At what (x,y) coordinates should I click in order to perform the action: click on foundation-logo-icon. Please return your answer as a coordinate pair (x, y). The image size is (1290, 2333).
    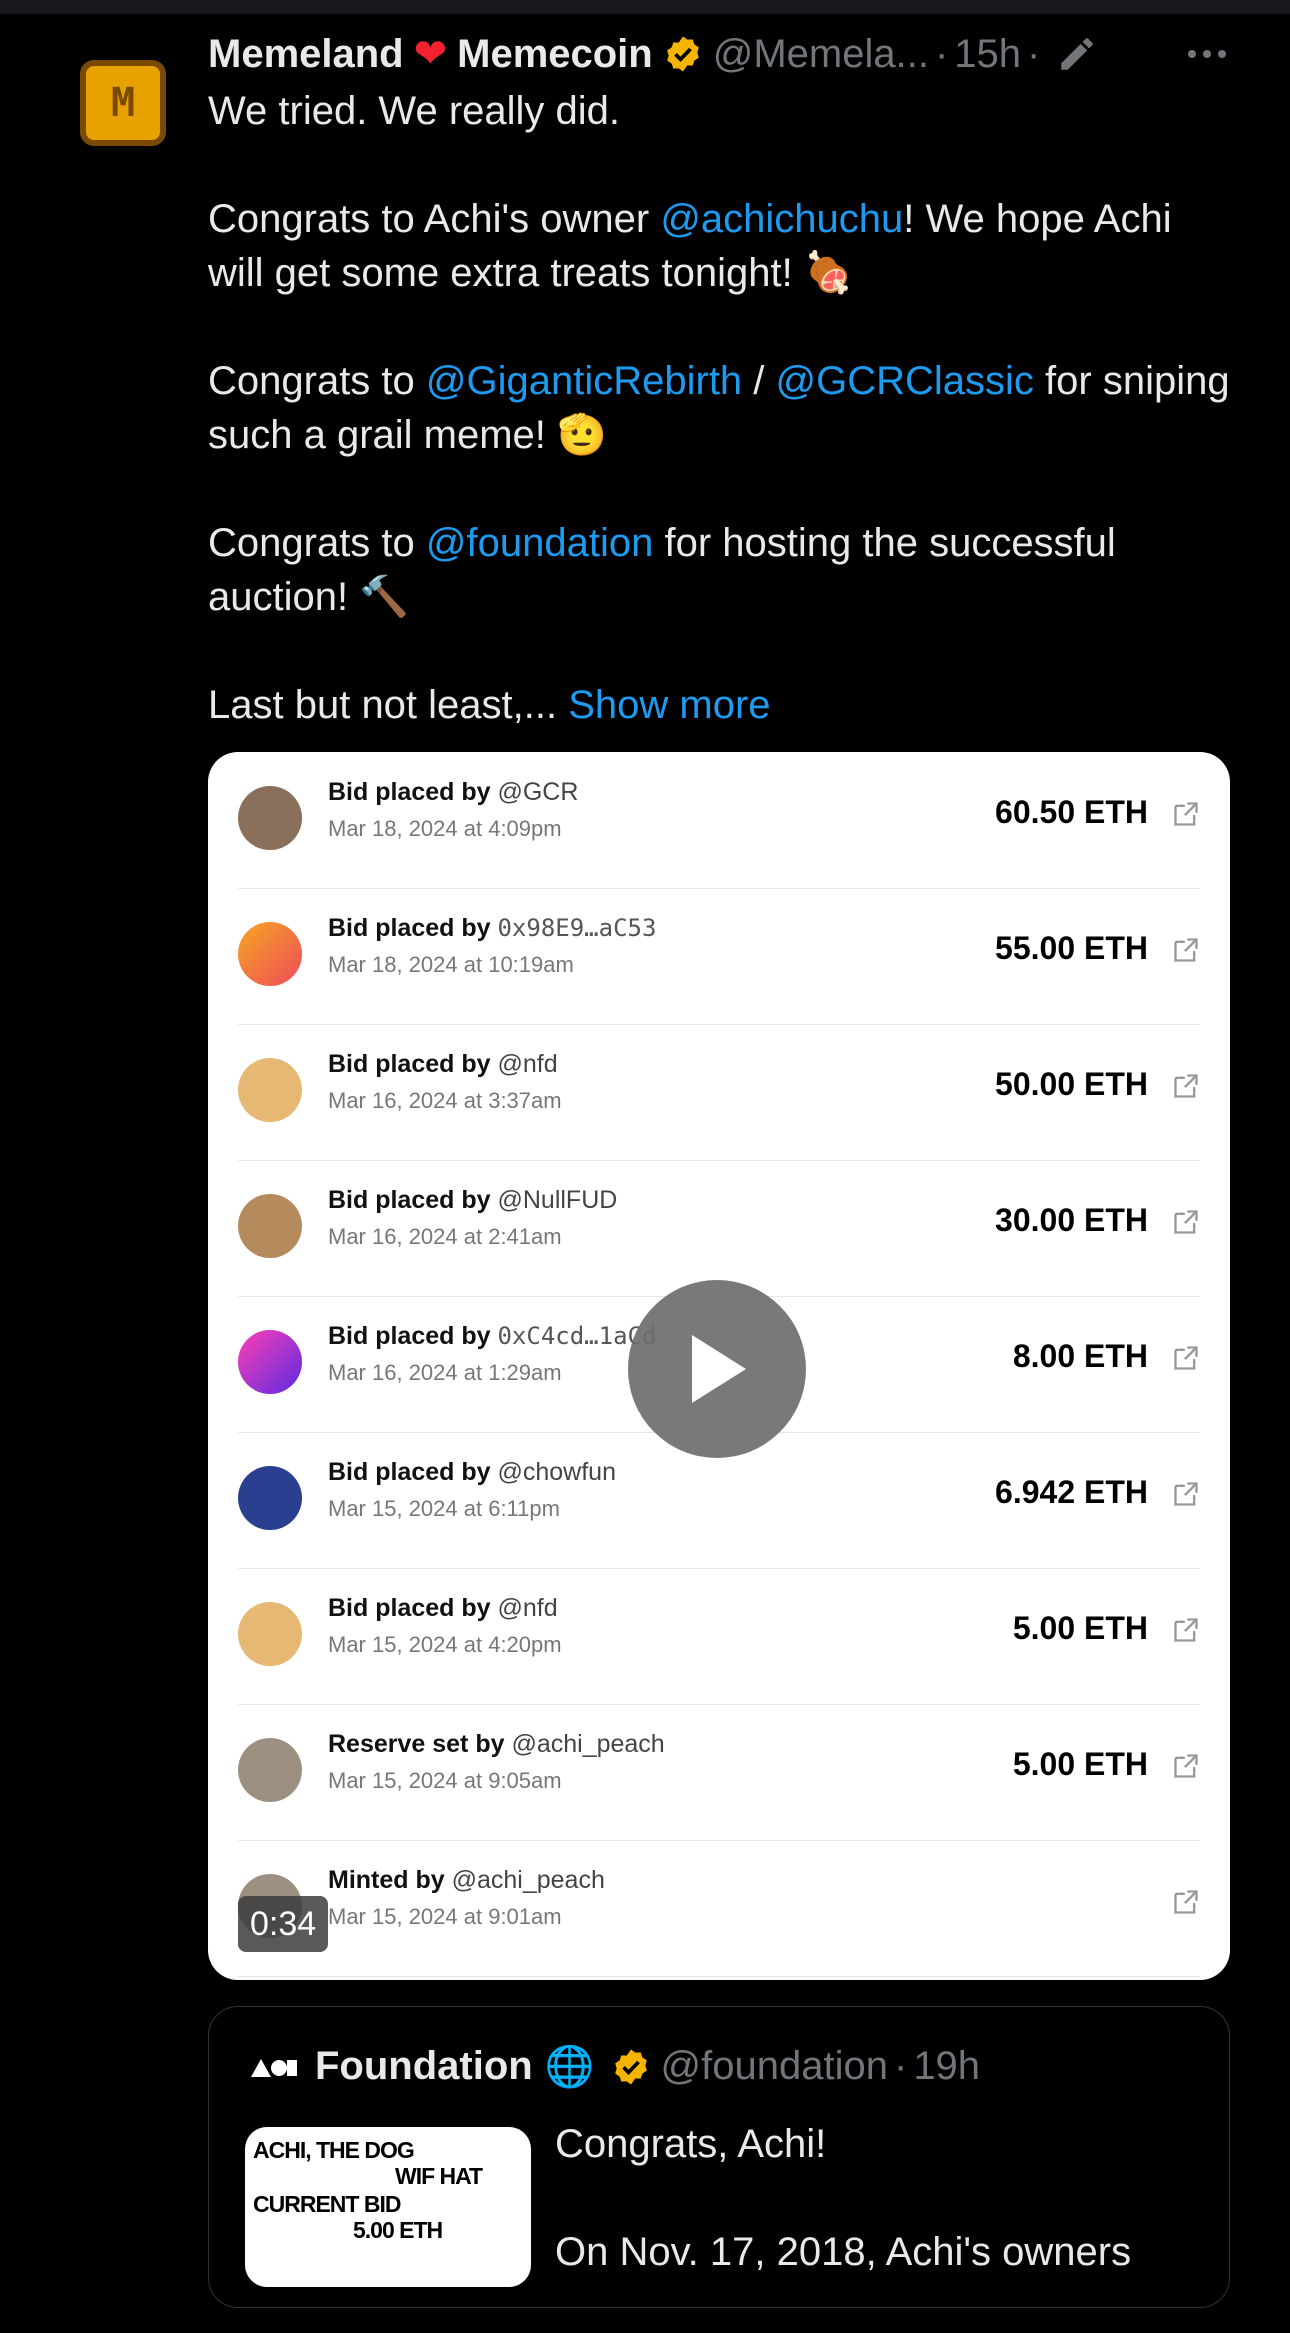
    Looking at the image, I should click on (274, 2067).